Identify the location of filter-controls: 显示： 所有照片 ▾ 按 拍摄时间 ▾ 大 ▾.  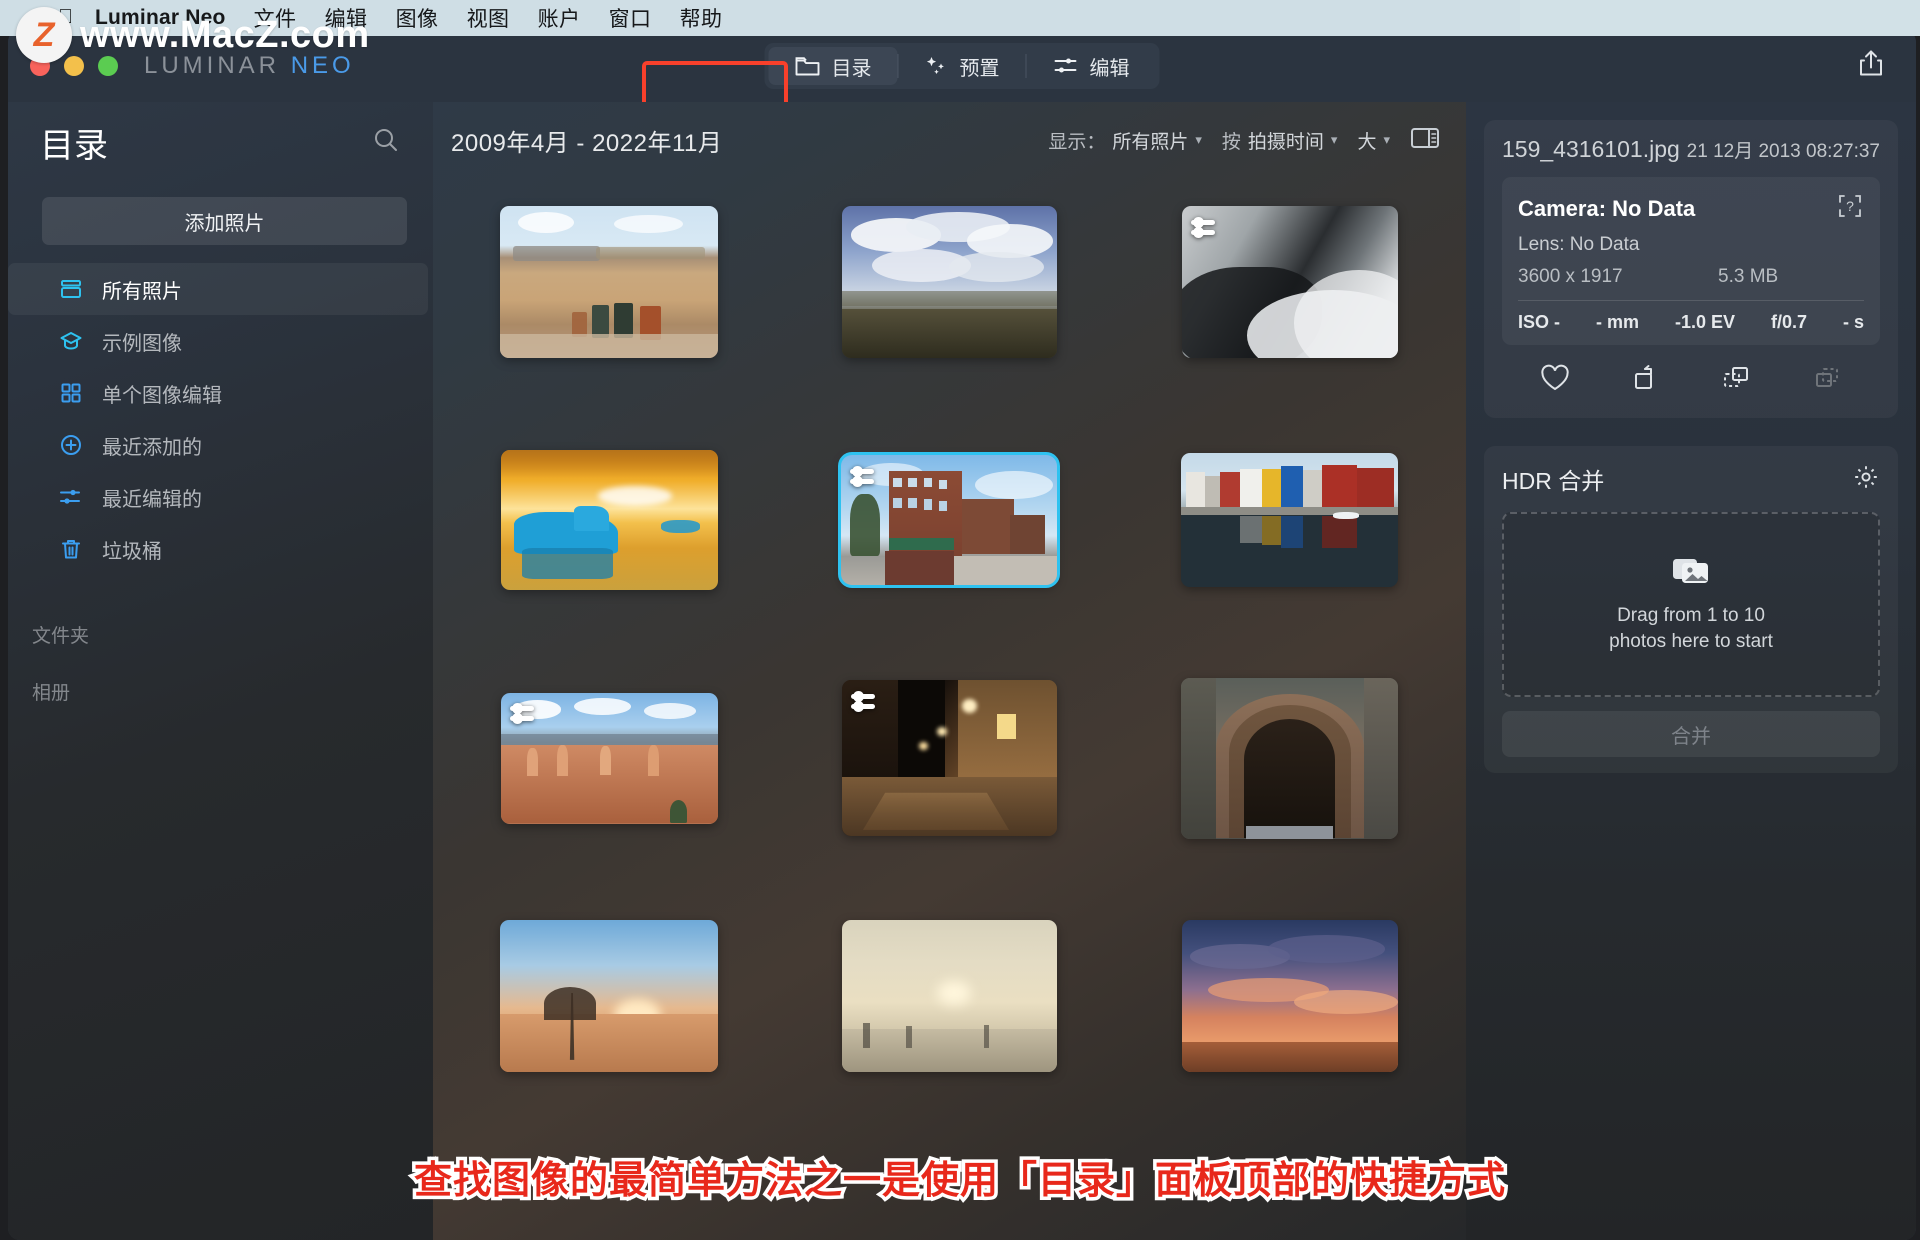
(1244, 140).